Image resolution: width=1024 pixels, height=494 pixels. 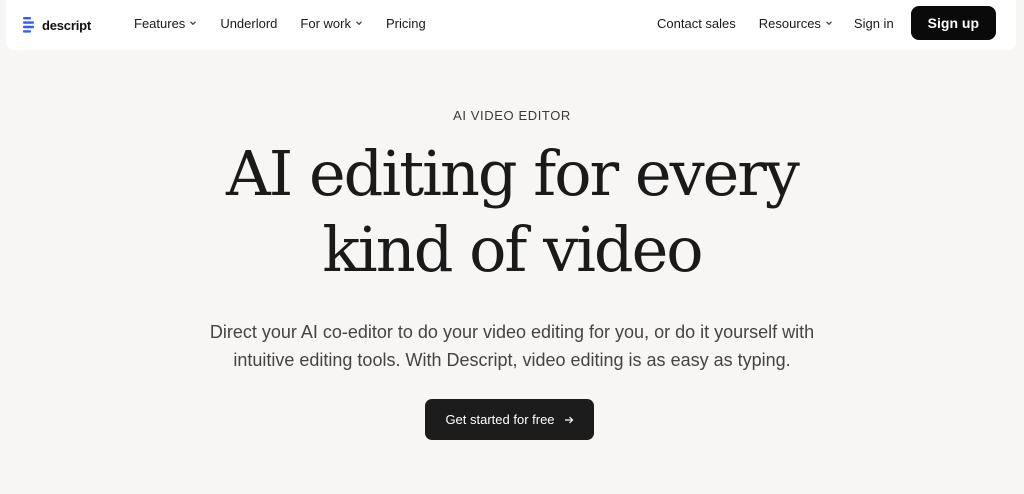 I want to click on nav-item-label: Underlord, so click(x=249, y=23).